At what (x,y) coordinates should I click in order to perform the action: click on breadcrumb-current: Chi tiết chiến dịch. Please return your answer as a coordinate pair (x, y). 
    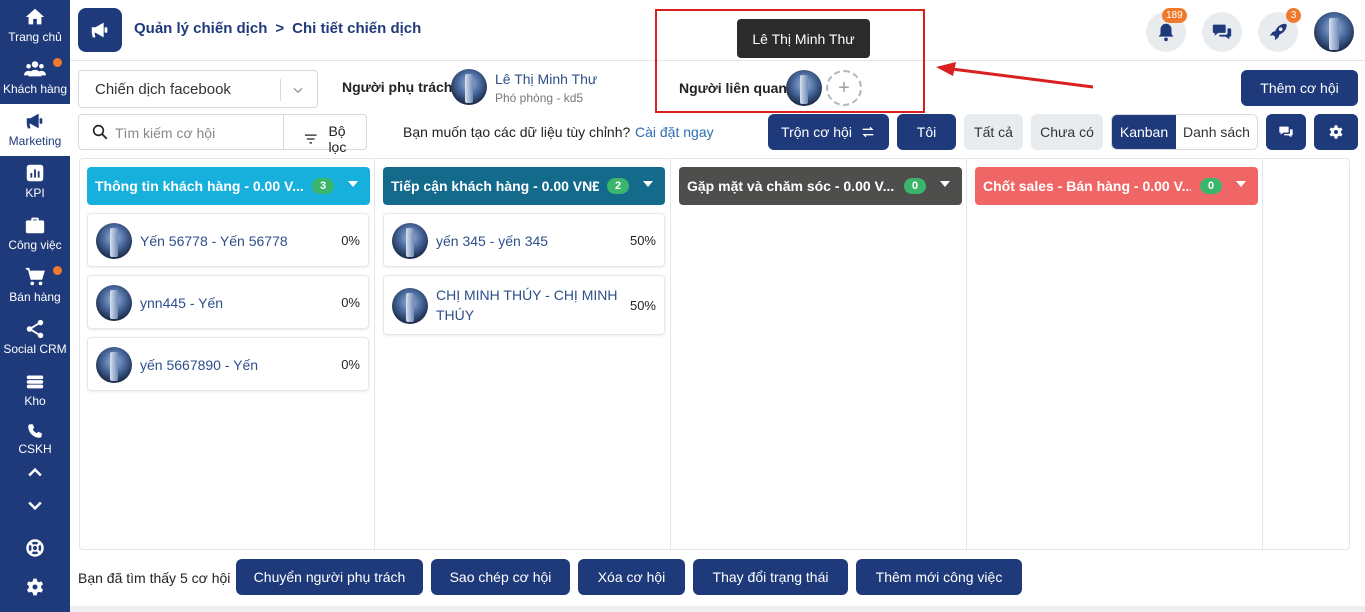
    Looking at the image, I should click on (357, 28).